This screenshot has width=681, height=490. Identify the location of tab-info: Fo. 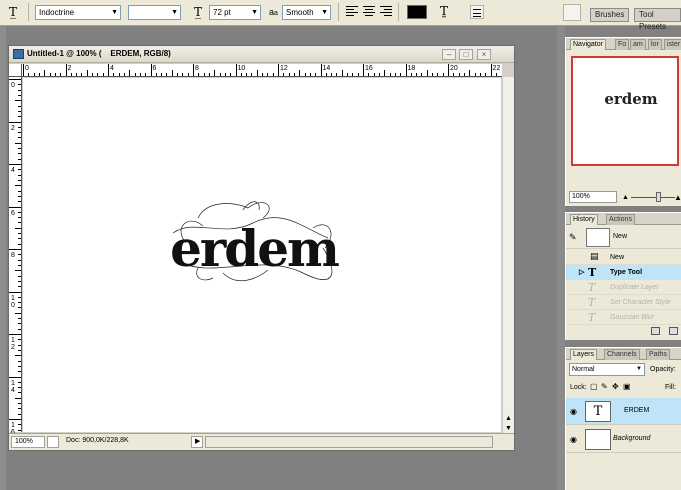
(622, 44).